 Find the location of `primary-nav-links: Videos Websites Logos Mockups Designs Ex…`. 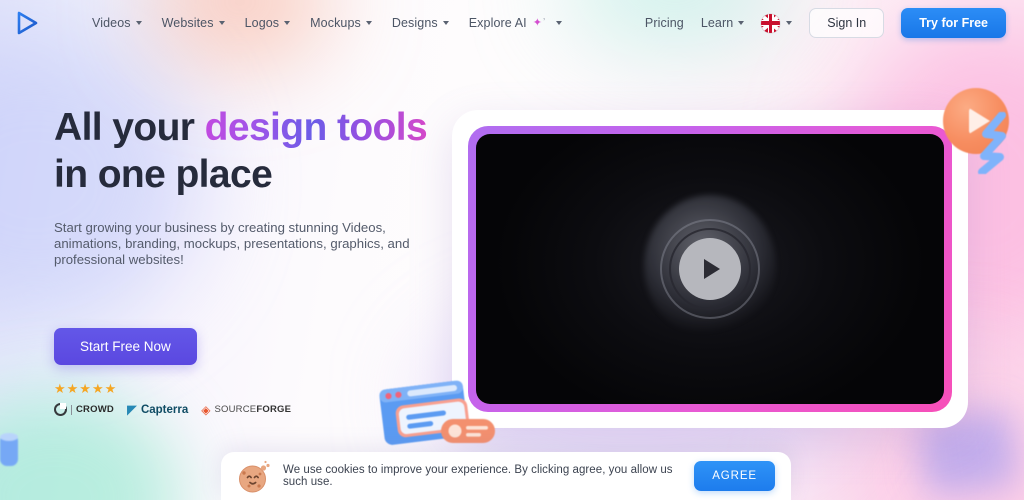

primary-nav-links: Videos Websites Logos Mockups Designs Ex… is located at coordinates (327, 23).